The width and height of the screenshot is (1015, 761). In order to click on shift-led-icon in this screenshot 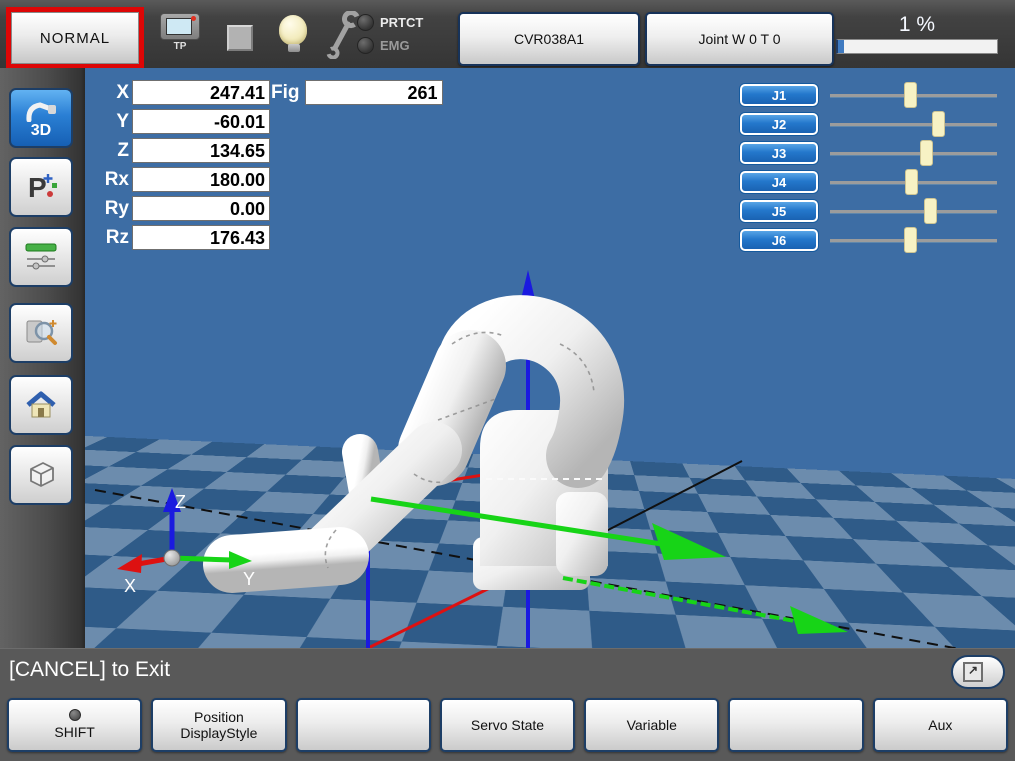, I will do `click(74, 715)`.